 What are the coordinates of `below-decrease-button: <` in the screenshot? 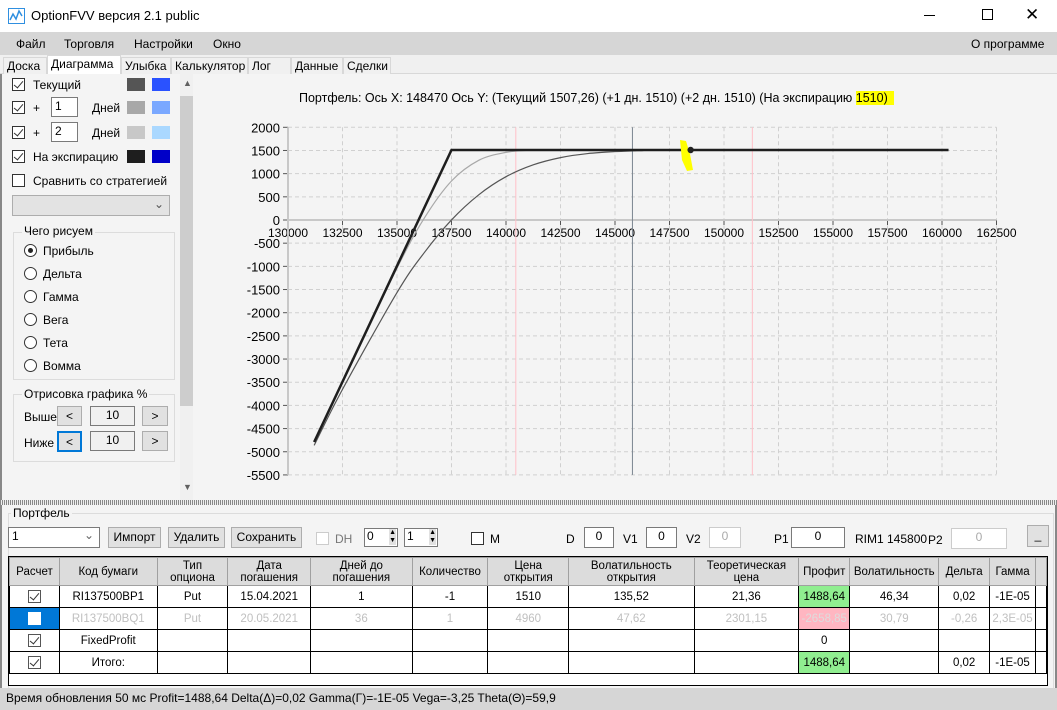 It's located at (69, 441).